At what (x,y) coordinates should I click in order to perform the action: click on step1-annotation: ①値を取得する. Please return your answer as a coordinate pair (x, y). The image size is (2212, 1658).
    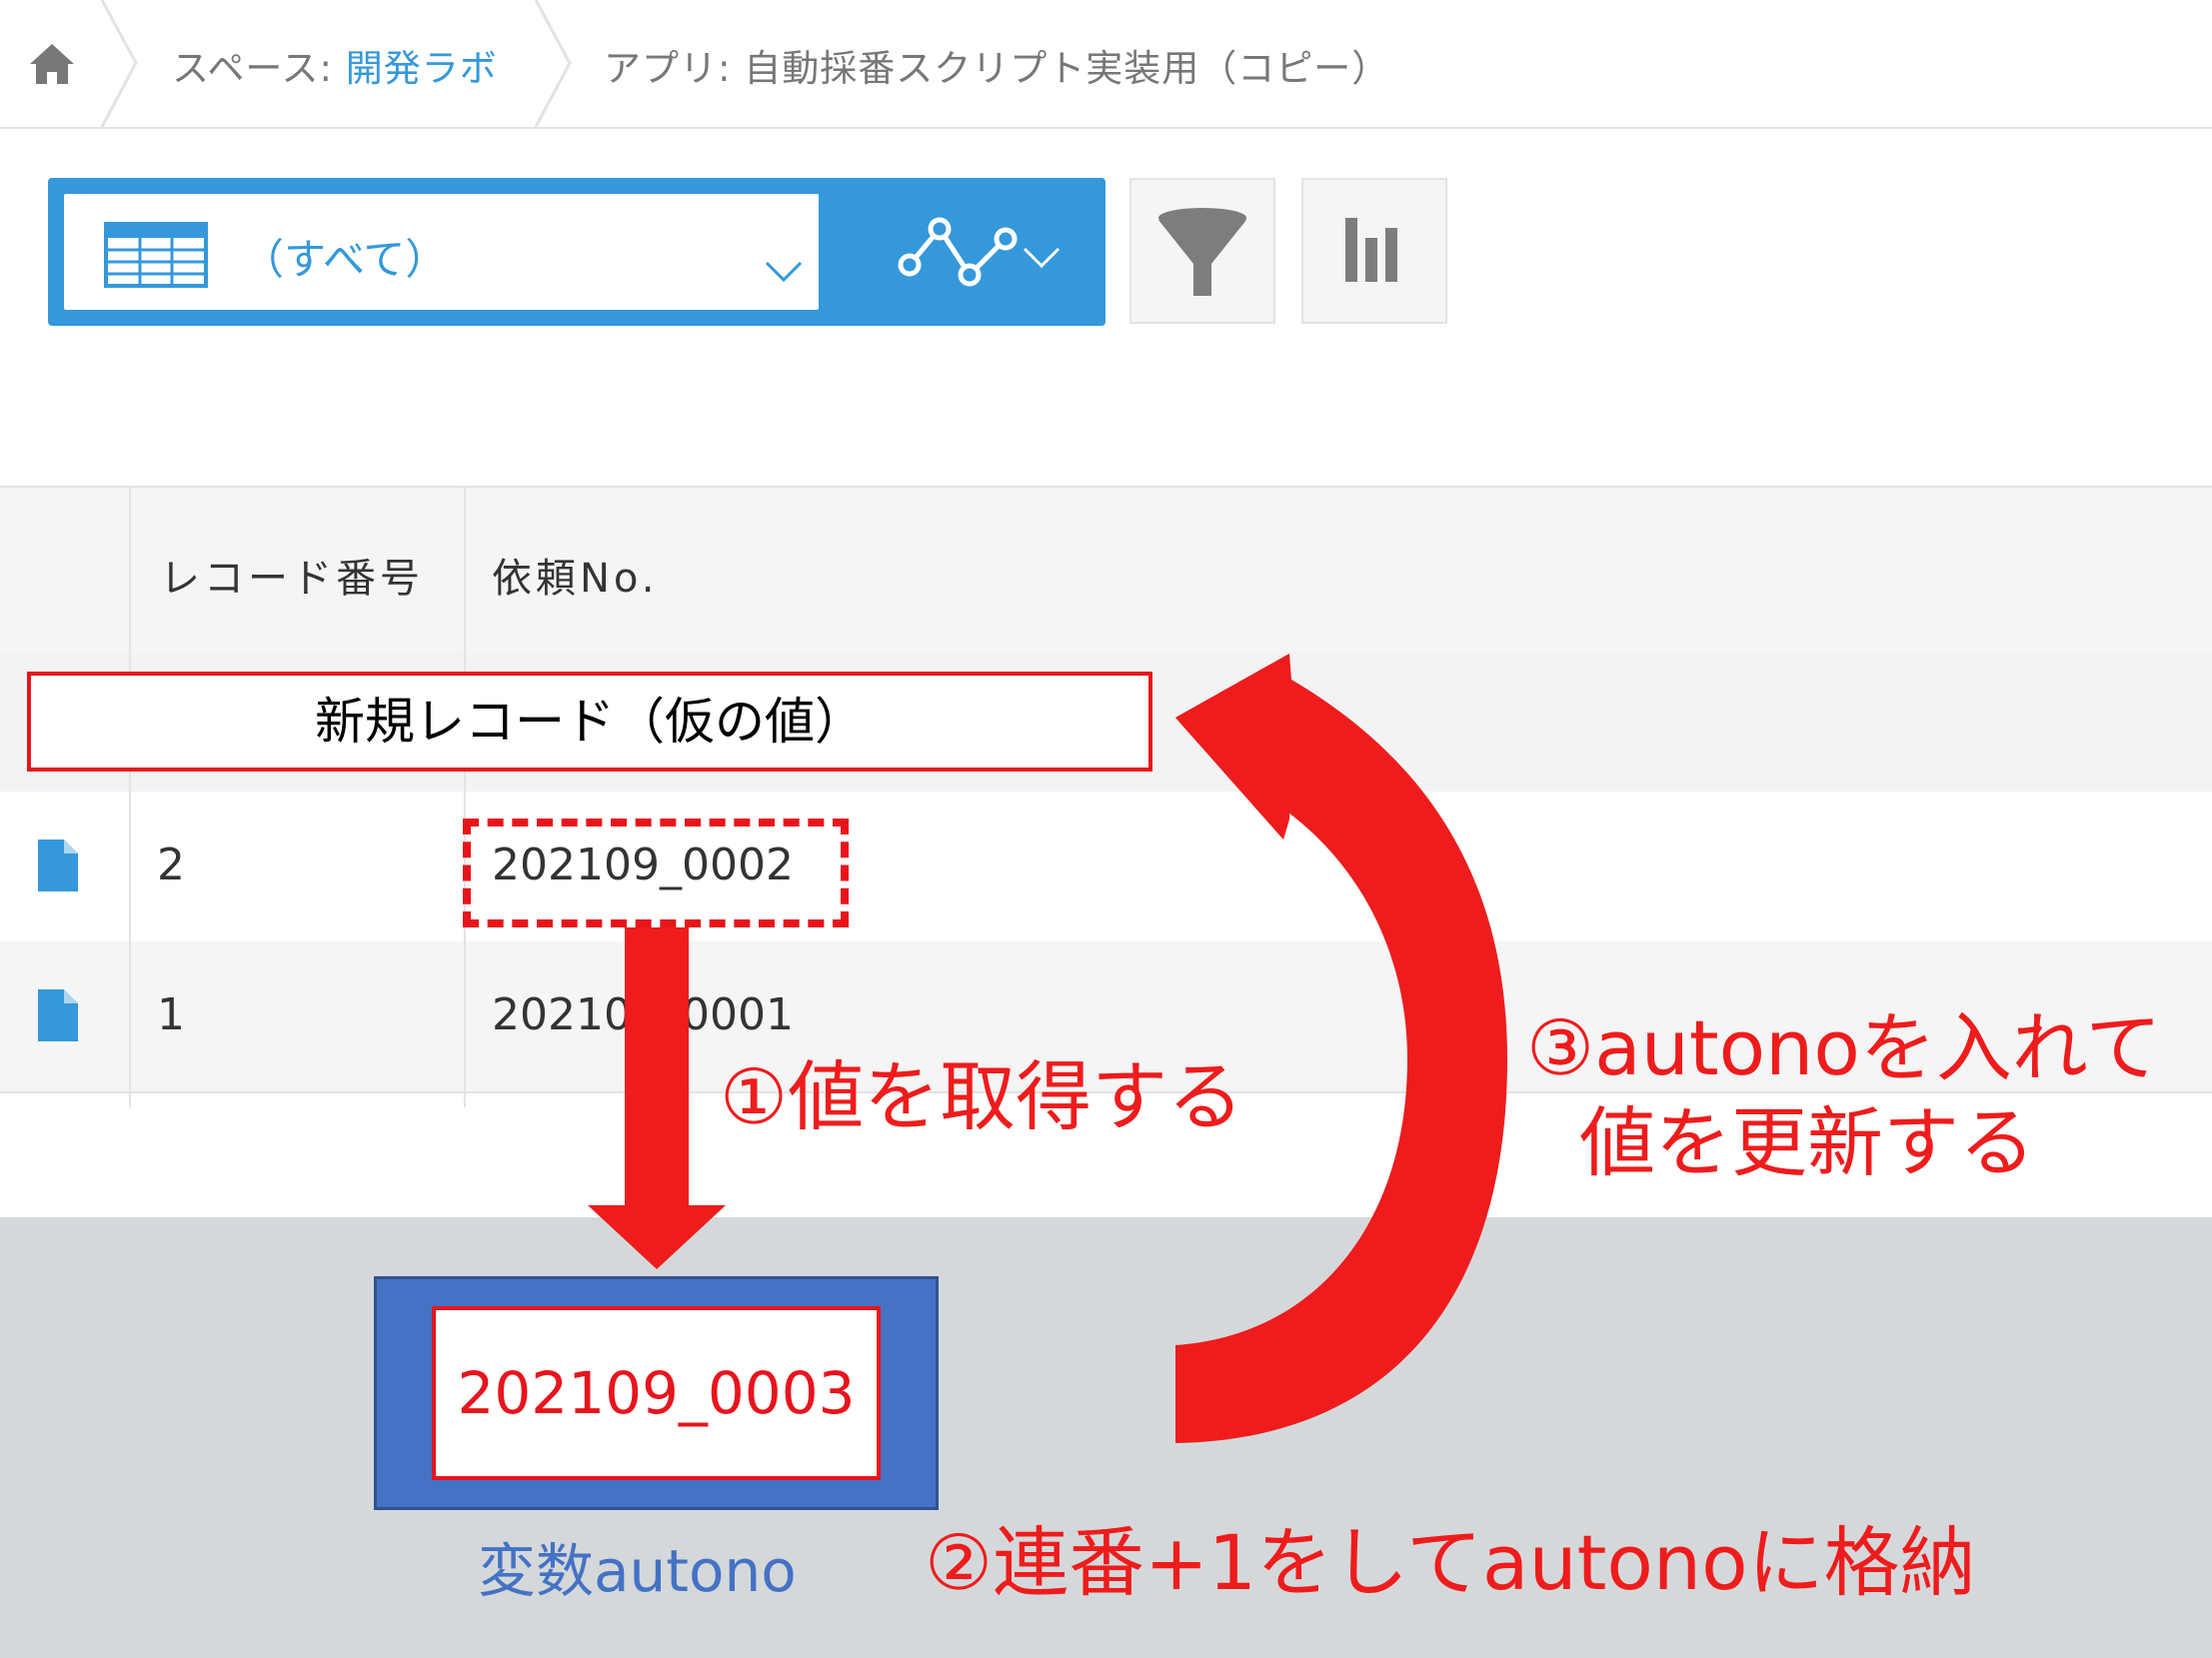
    Looking at the image, I should click on (982, 1096).